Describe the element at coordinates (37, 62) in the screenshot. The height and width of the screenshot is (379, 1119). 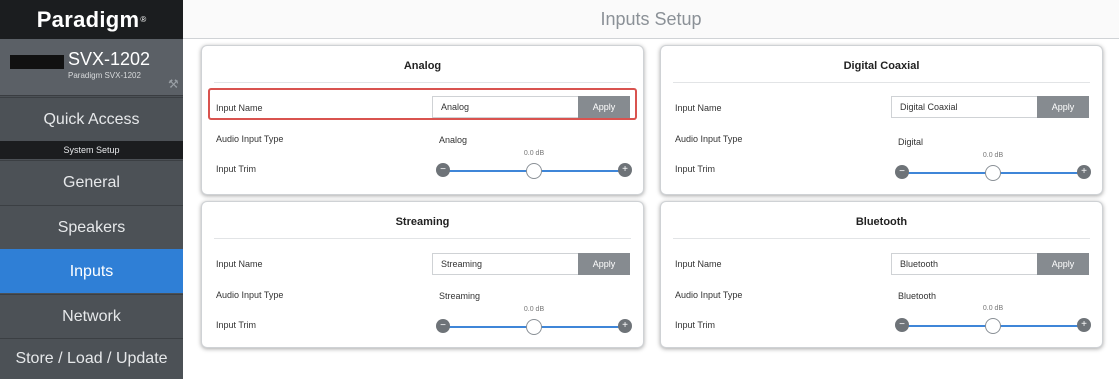
I see `redacted-label` at that location.